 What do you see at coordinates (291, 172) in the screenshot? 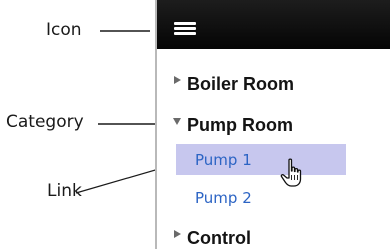
I see `hand-cursor-icon` at bounding box center [291, 172].